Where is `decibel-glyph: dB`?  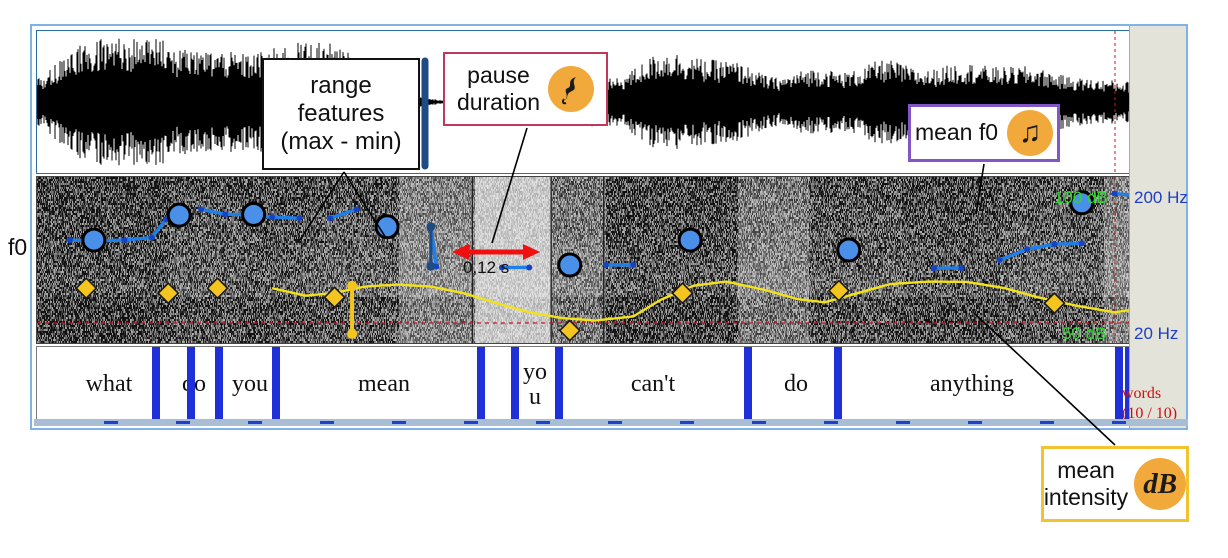 decibel-glyph: dB is located at coordinates (1160, 484).